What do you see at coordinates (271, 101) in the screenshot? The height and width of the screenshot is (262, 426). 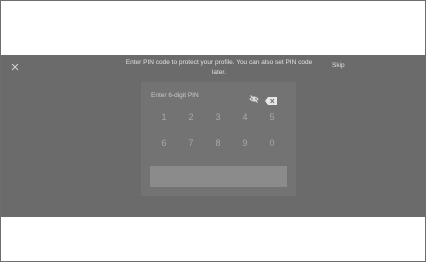 I see `backspace-icon-glyph` at bounding box center [271, 101].